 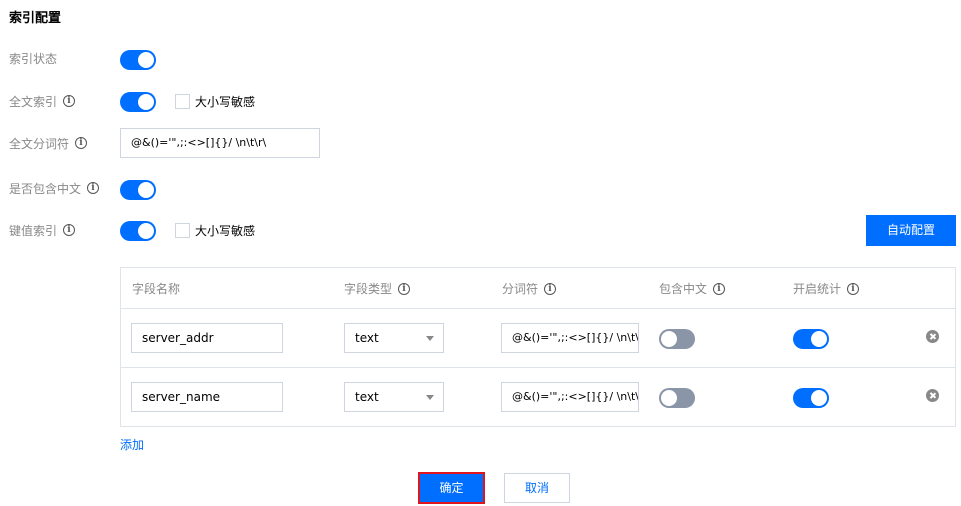 I want to click on th-enable-stats: 开启统计 i, so click(x=826, y=288).